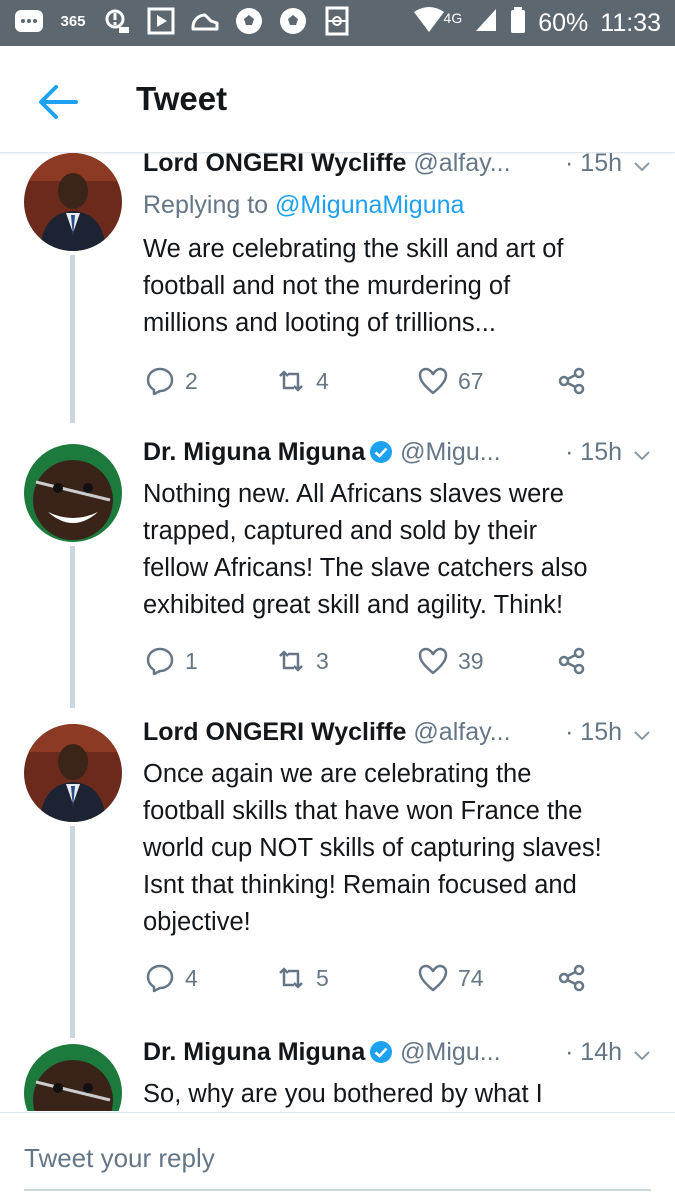  What do you see at coordinates (343, 1094) in the screenshot?
I see `tweet-text-line: So, why are you bothered by what I` at bounding box center [343, 1094].